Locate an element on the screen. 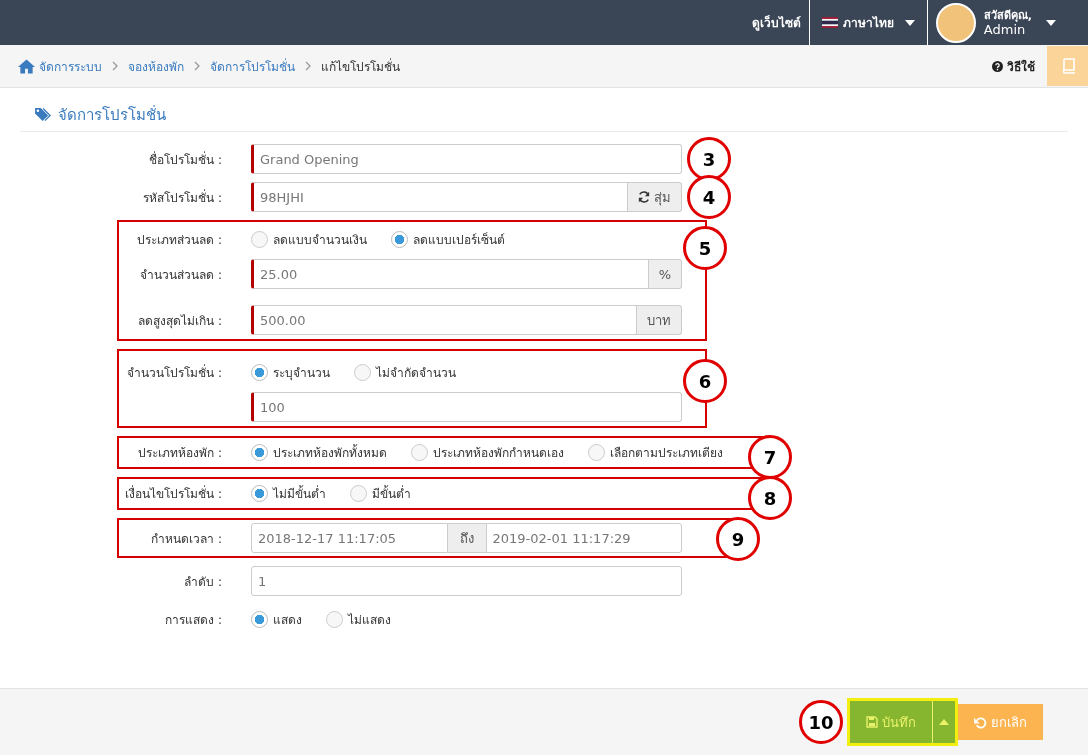  radio-option: ประเภทห้องพักทั้งหมด is located at coordinates (319, 452).